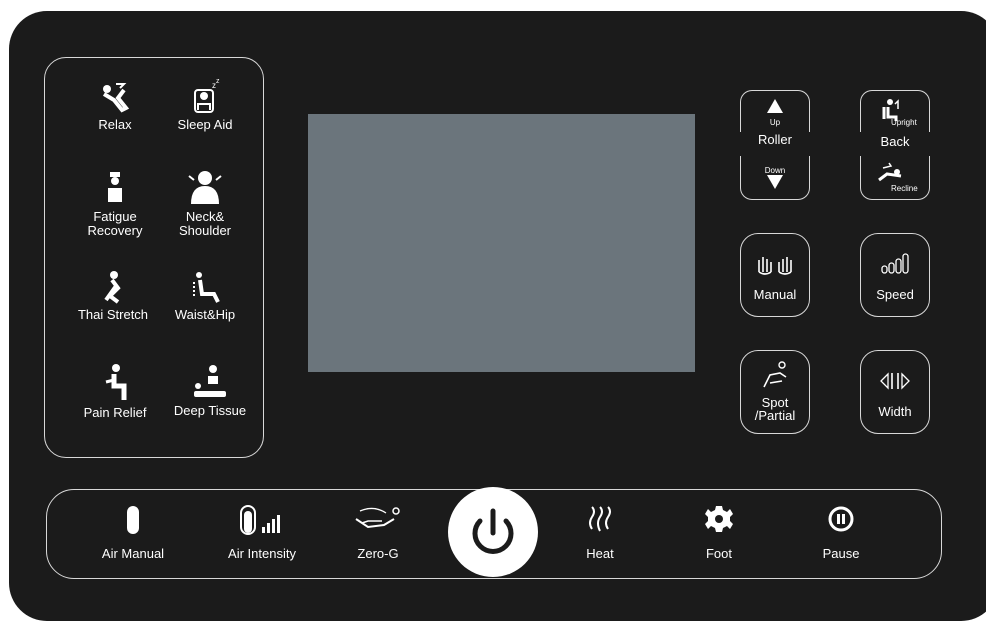 The height and width of the screenshot is (621, 986). I want to click on manual-button: Manual, so click(775, 275).